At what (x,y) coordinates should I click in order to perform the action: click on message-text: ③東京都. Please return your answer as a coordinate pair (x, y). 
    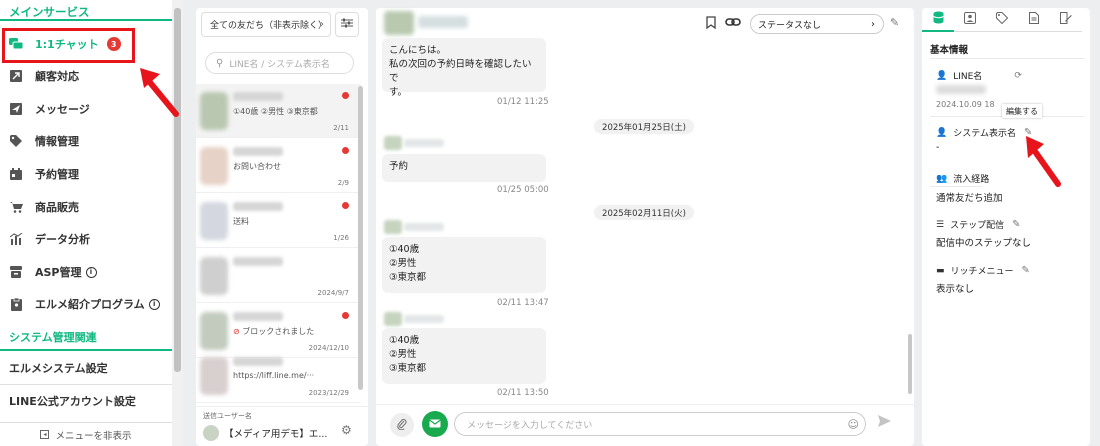
    Looking at the image, I should click on (408, 368).